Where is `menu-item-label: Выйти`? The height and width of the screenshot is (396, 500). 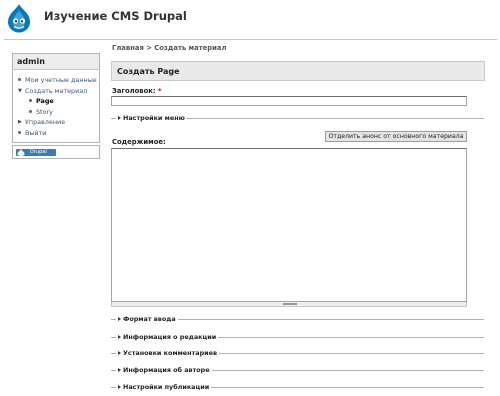 menu-item-label: Выйти is located at coordinates (36, 132).